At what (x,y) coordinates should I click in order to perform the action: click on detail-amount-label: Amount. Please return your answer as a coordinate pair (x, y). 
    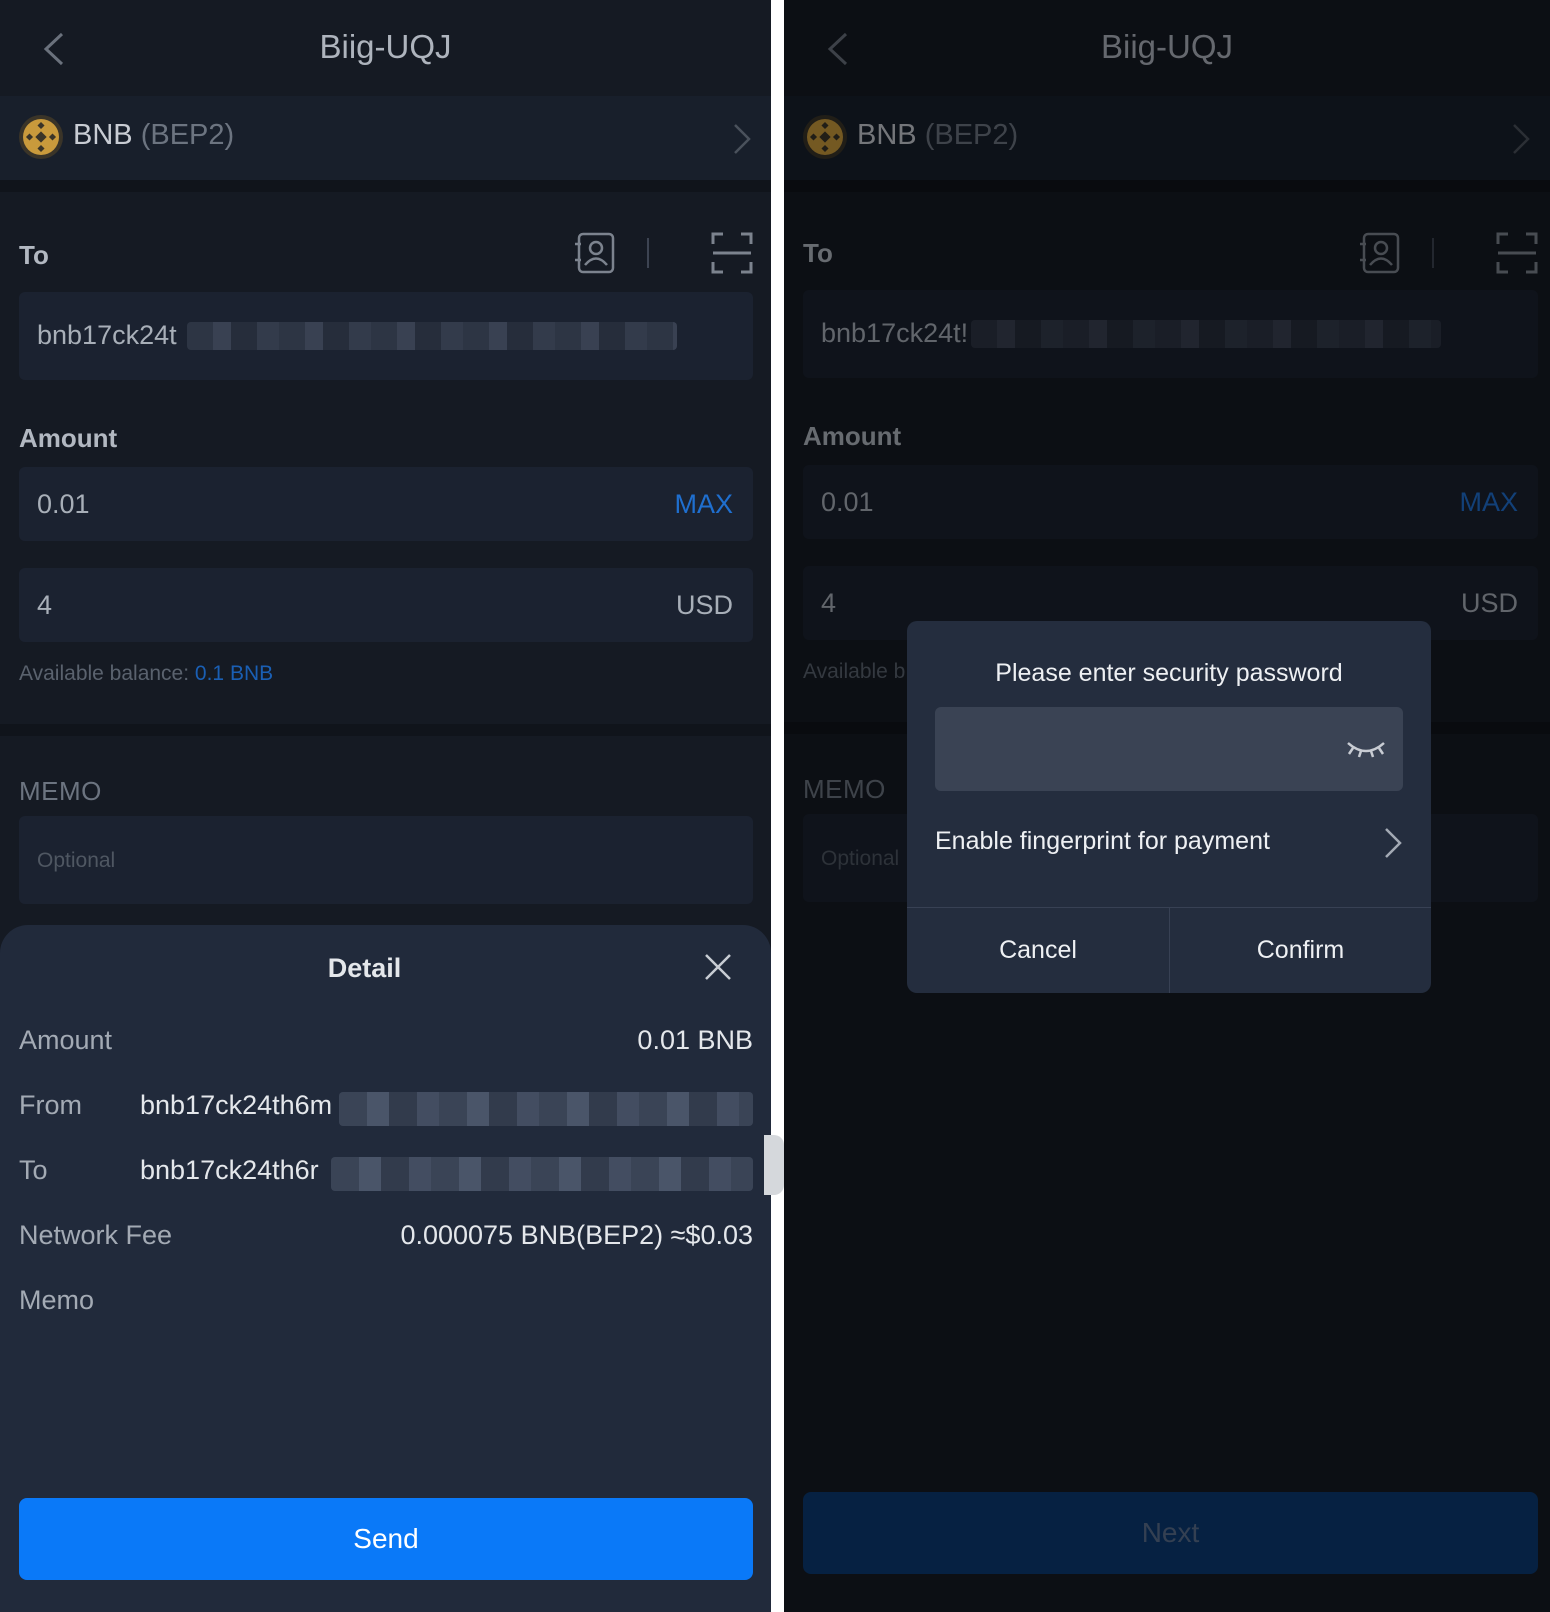
    Looking at the image, I should click on (66, 1040).